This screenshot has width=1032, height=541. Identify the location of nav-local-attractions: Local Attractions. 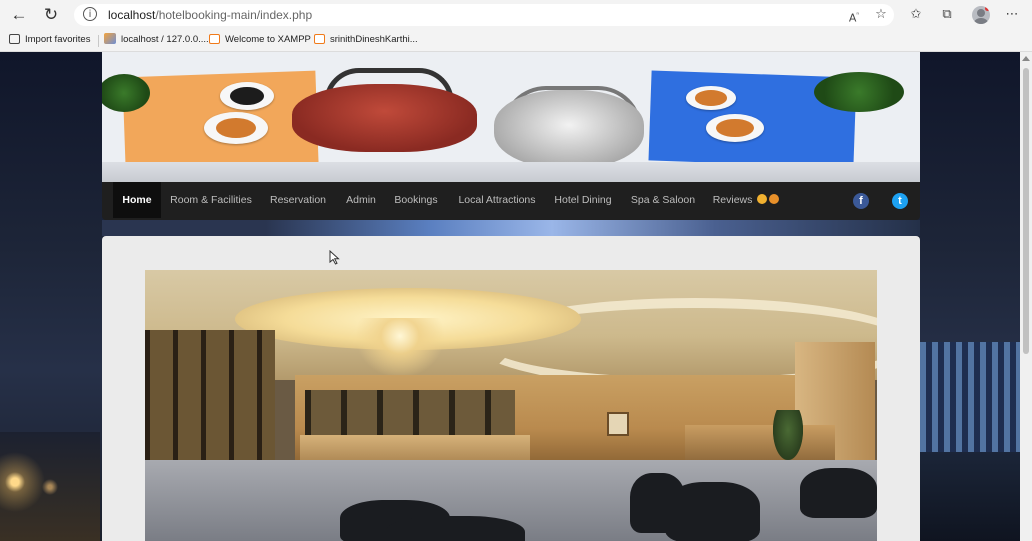
(497, 200).